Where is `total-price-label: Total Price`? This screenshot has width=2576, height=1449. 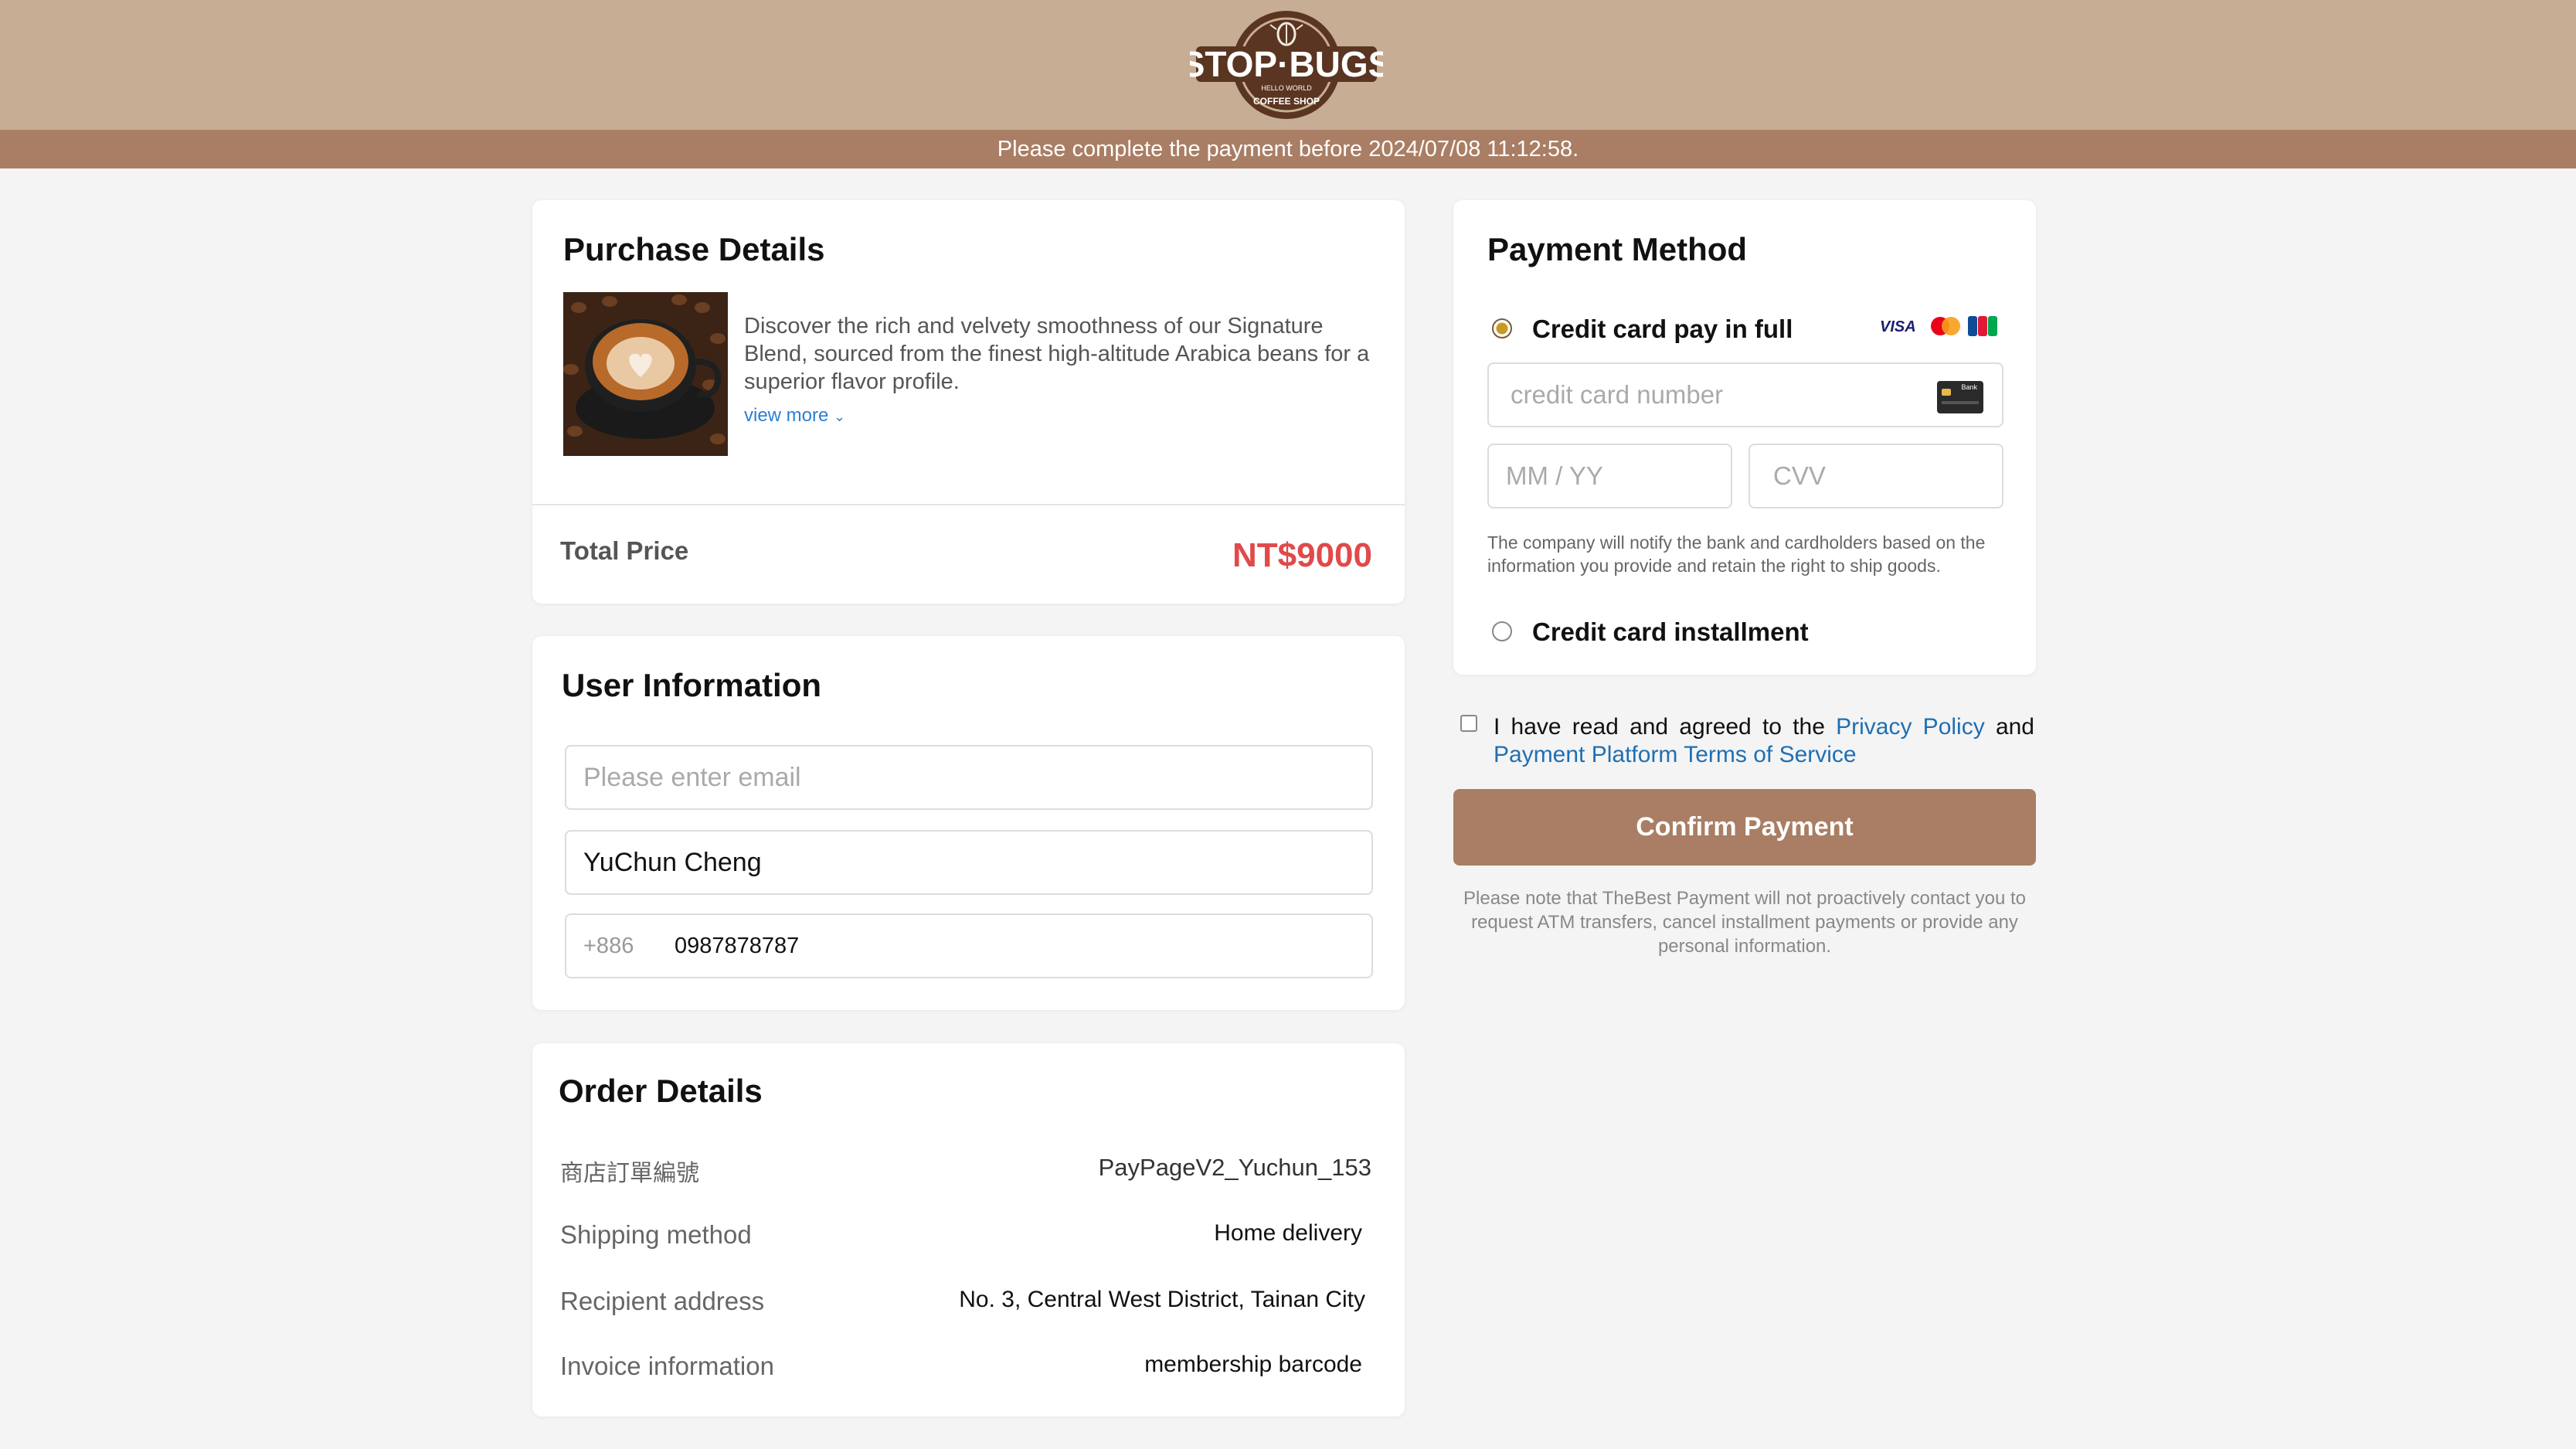
total-price-label: Total Price is located at coordinates (624, 550).